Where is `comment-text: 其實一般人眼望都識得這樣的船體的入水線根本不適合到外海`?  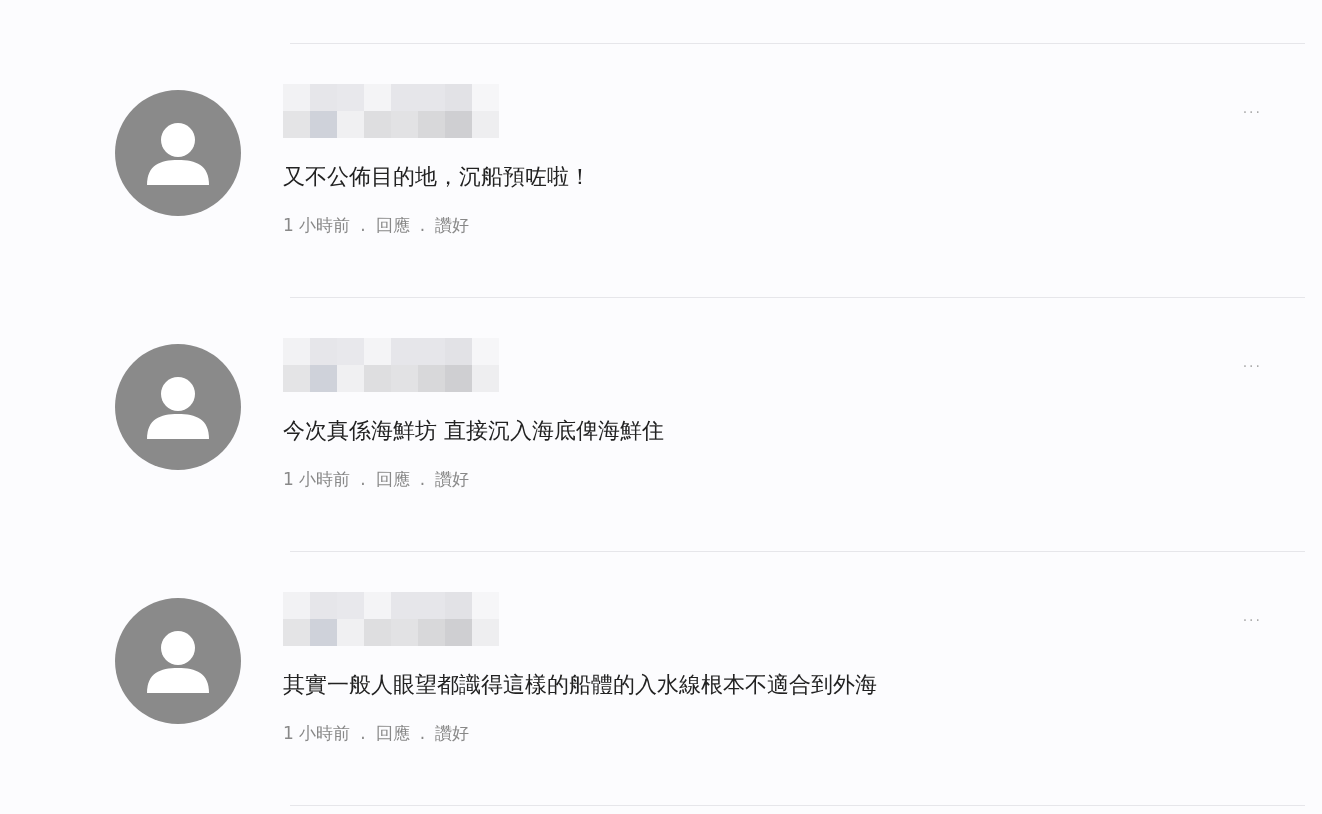
comment-text: 其實一般人眼望都識得這樣的船體的入水線根本不適合到外海 is located at coordinates (580, 685).